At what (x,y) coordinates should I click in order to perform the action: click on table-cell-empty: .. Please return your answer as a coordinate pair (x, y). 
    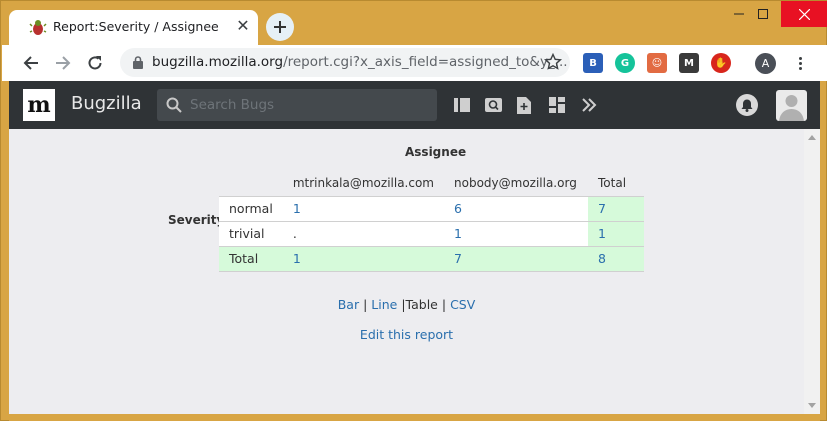
    Looking at the image, I should click on (294, 233).